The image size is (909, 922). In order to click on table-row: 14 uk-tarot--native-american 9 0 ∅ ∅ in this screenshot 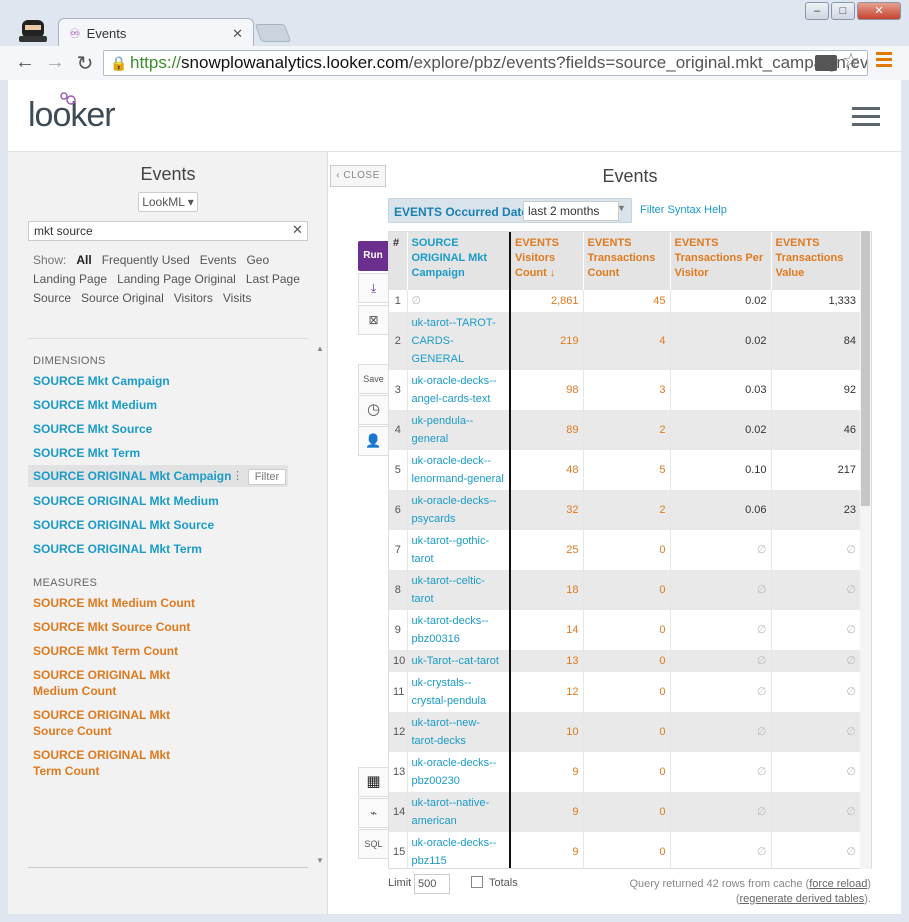, I will do `click(625, 812)`.